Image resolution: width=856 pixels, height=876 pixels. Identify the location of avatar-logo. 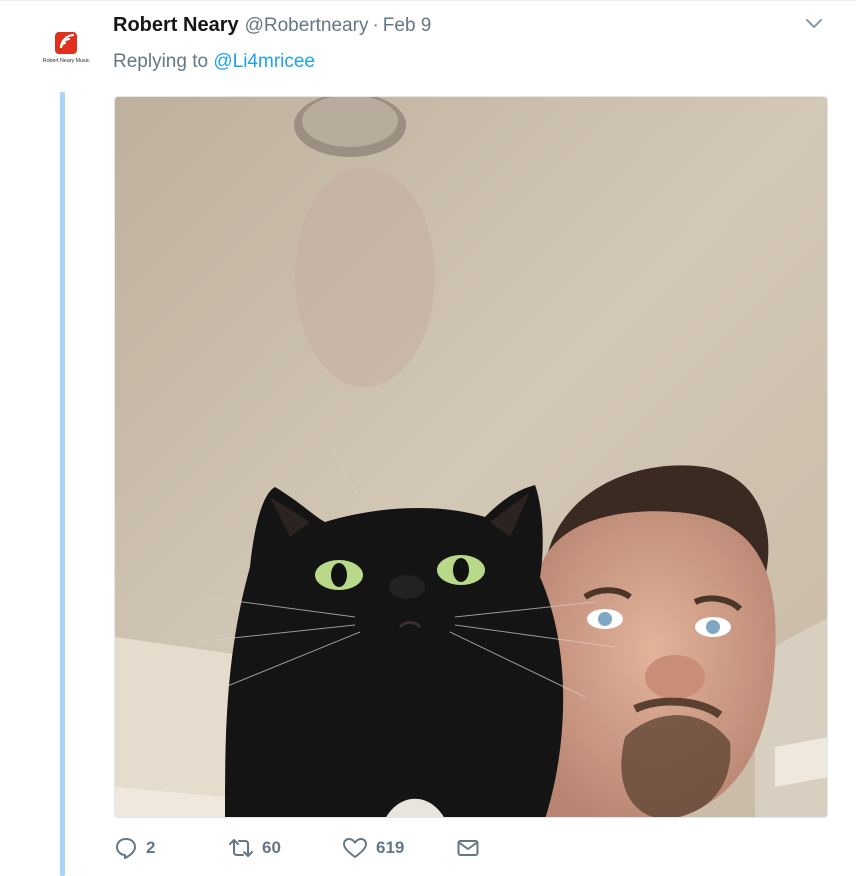
(66, 43).